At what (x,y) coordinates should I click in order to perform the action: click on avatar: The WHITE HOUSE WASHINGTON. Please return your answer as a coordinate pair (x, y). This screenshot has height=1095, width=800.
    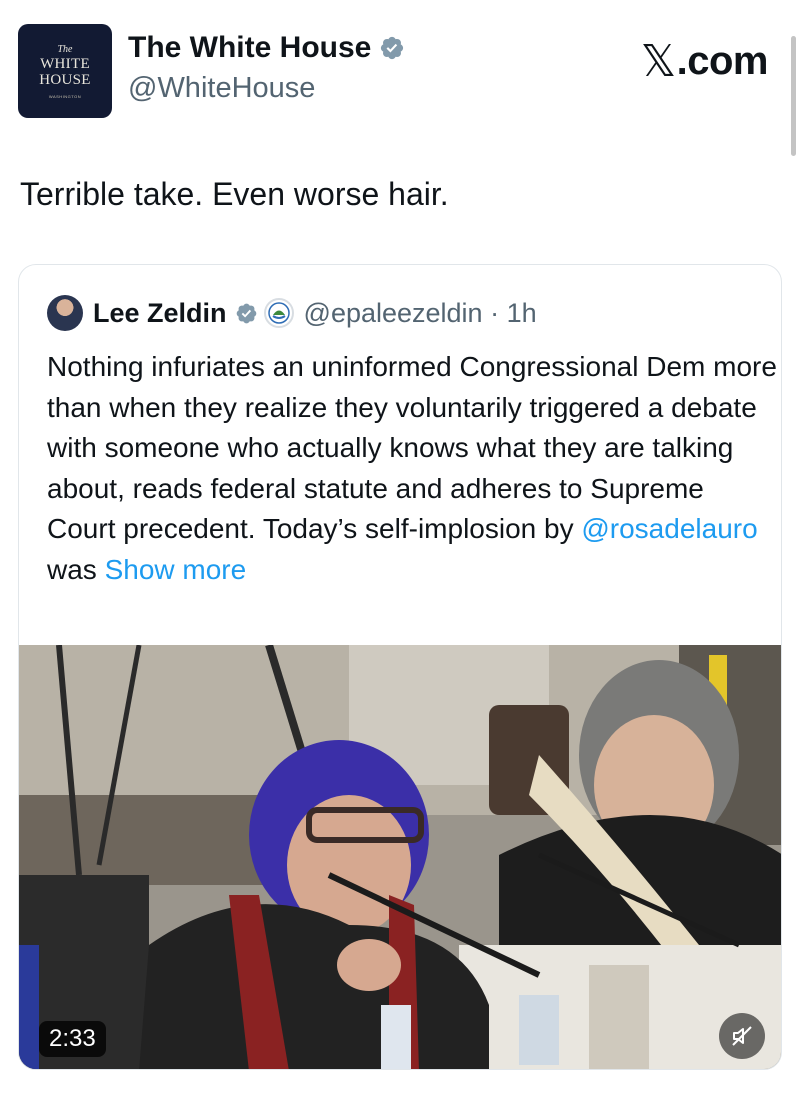
    Looking at the image, I should click on (65, 71).